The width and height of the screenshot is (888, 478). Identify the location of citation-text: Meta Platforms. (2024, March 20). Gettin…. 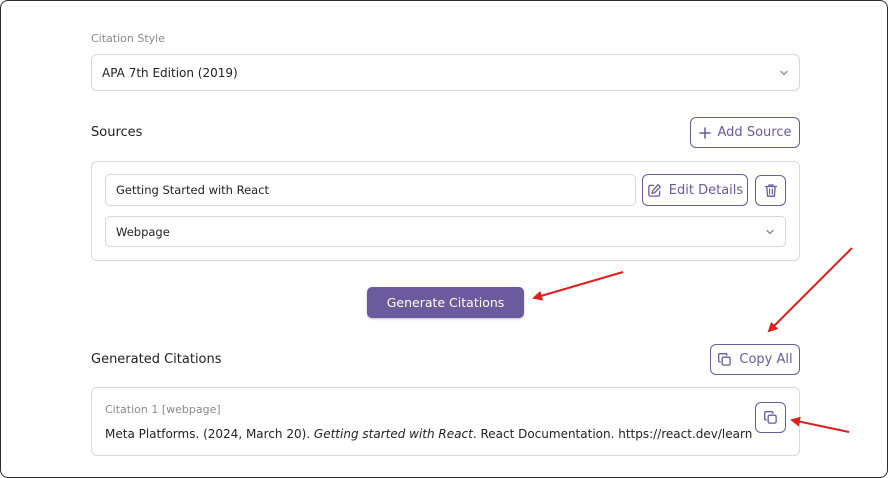
(428, 434).